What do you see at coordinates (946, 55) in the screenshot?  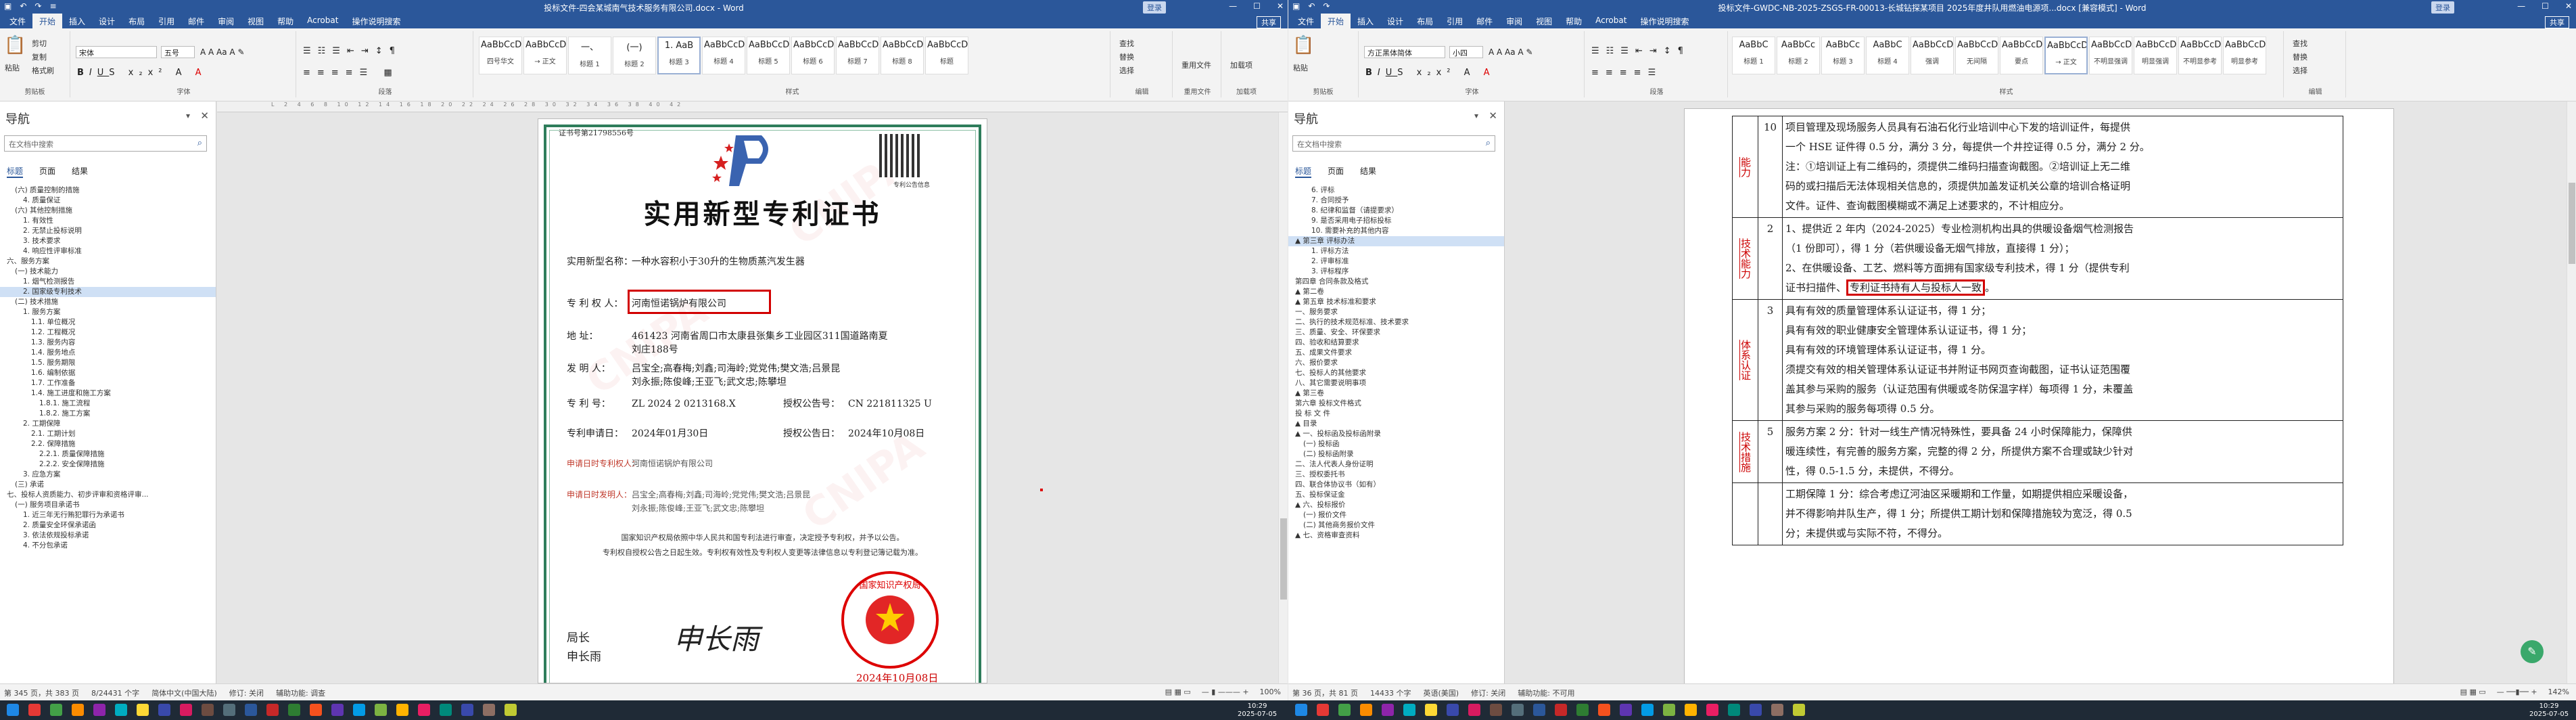 I see `style-item: AaBbCcD 标题` at bounding box center [946, 55].